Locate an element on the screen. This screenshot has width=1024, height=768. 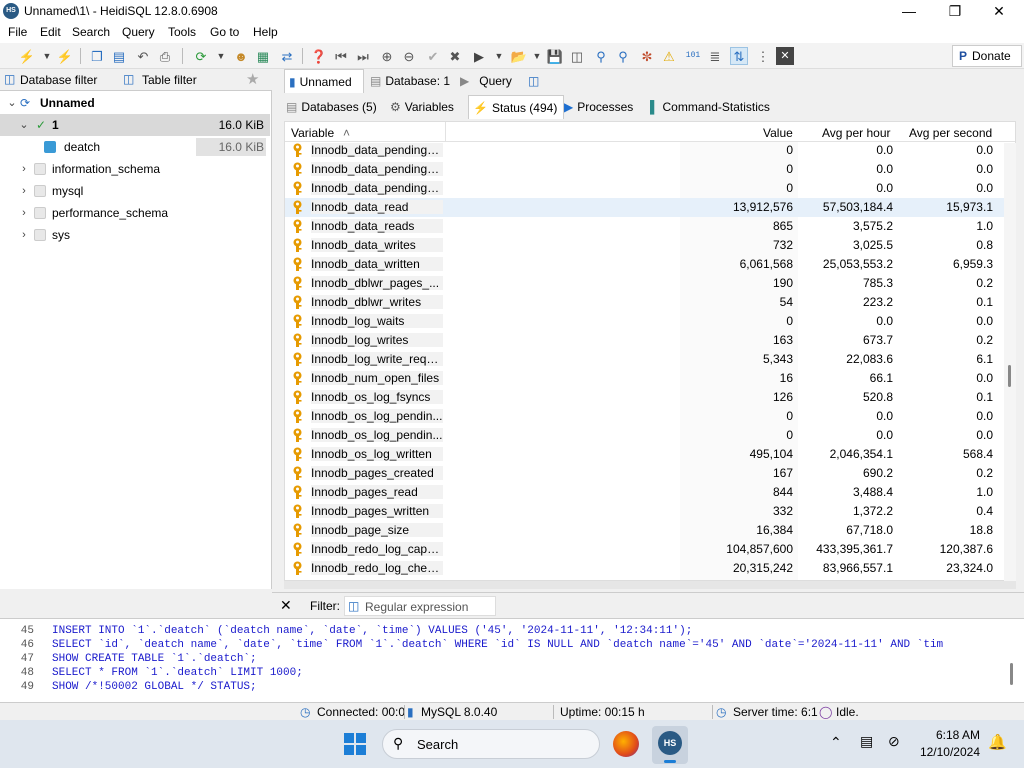
find-replace-icon: ⚲ is located at coordinates (623, 56).